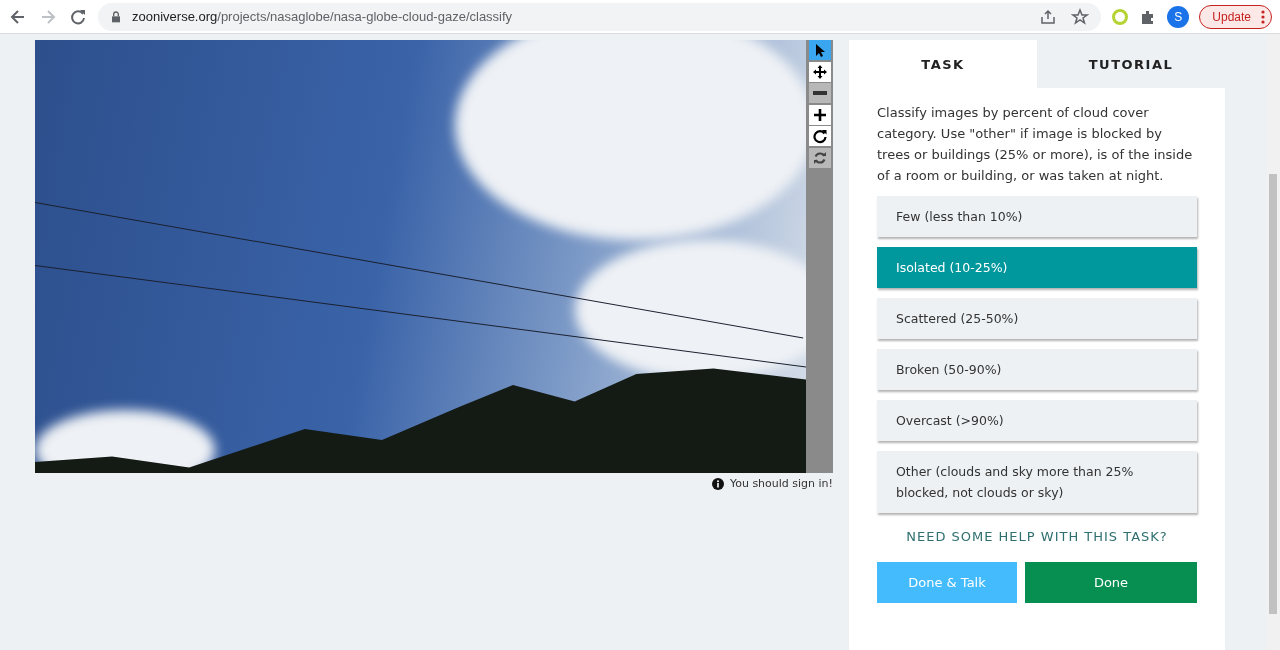 The image size is (1280, 650). What do you see at coordinates (1037, 318) in the screenshot?
I see `answer-option: Scattered (25-50%)` at bounding box center [1037, 318].